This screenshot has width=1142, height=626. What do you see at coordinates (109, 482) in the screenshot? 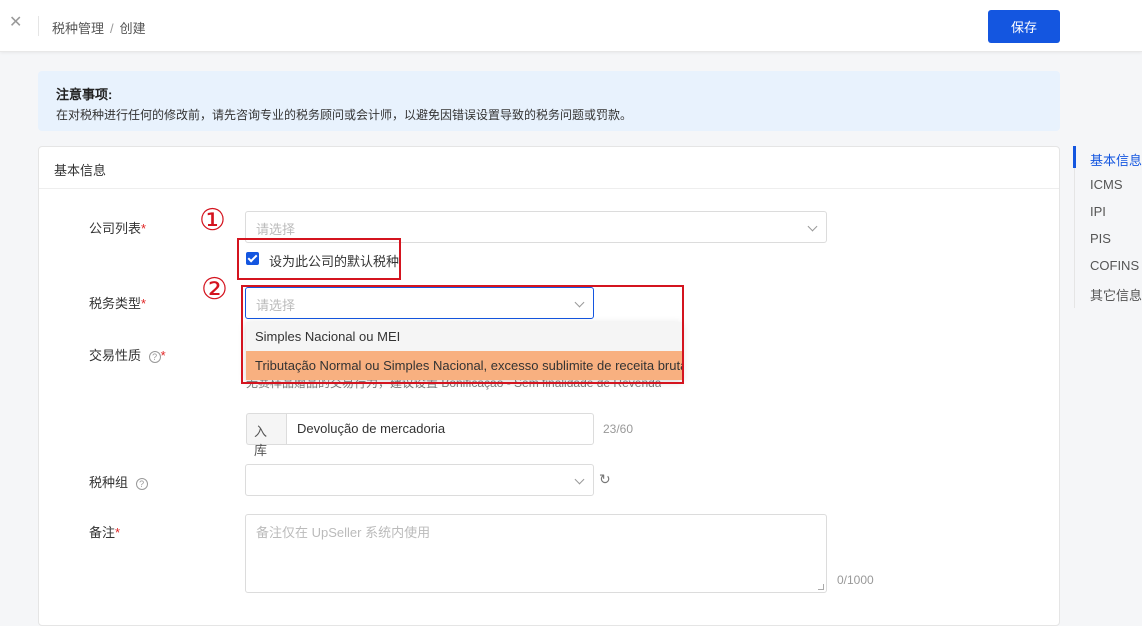
I see `tax-group-label-text: 税种组` at bounding box center [109, 482].